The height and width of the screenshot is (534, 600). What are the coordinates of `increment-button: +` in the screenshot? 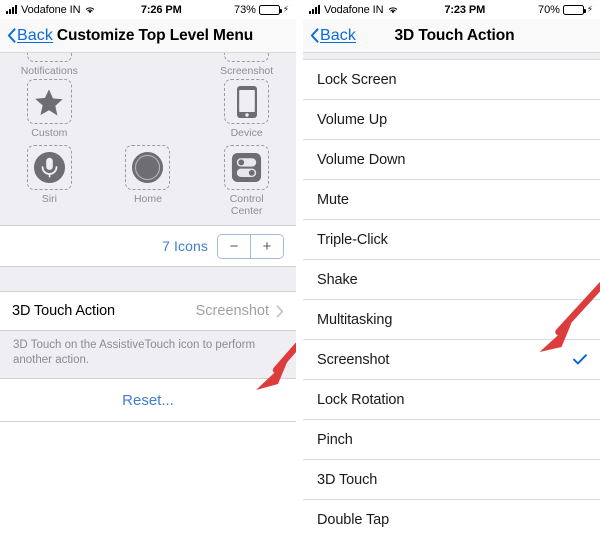 It's located at (267, 246).